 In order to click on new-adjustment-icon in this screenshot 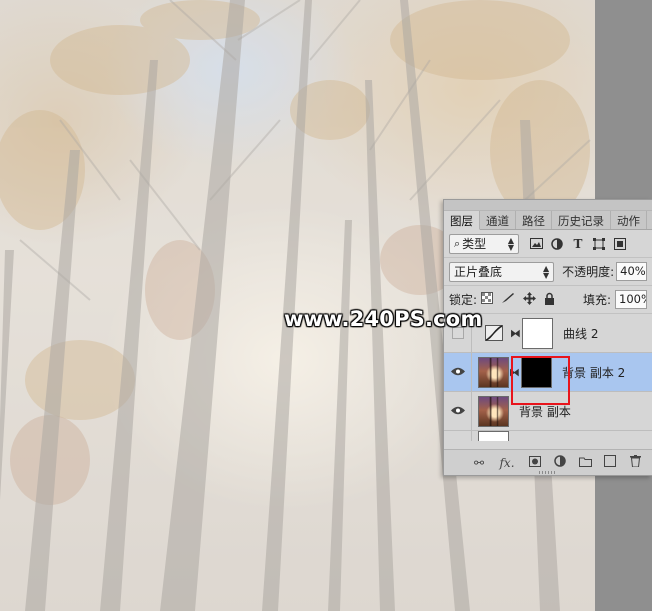, I will do `click(560, 462)`.